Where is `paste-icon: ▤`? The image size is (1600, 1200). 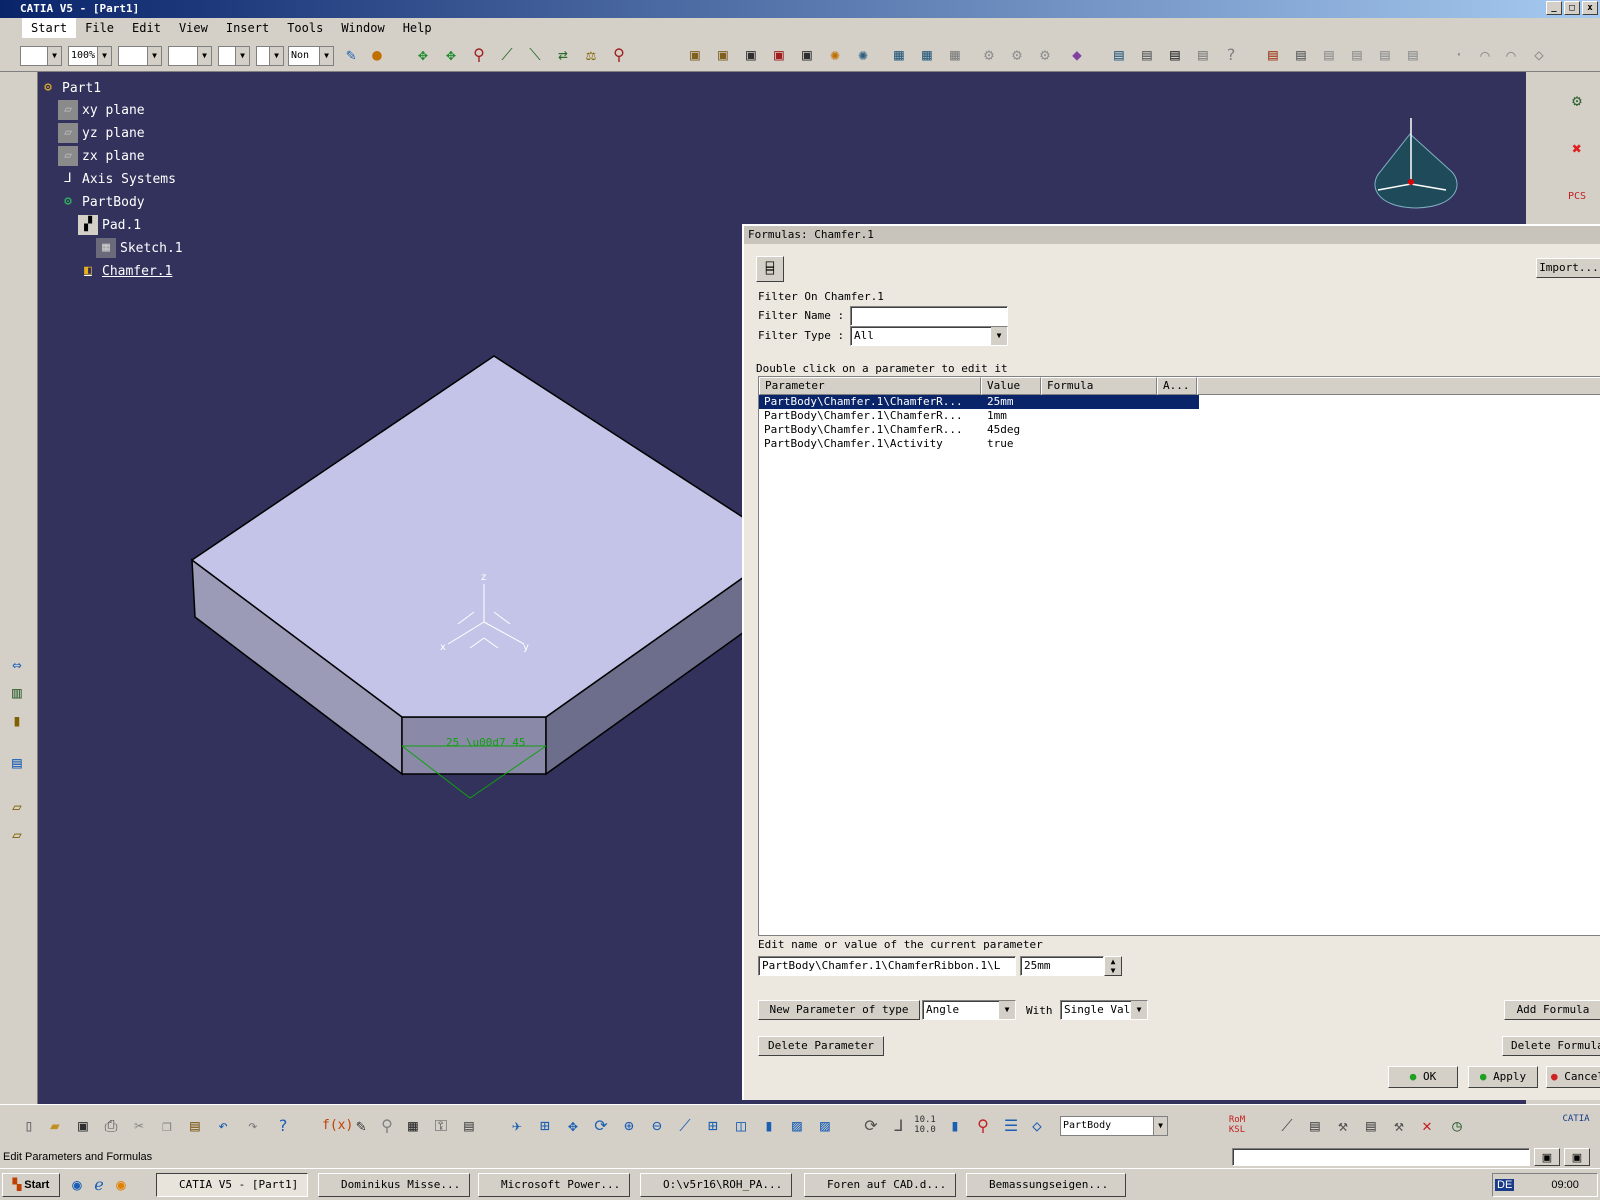 paste-icon: ▤ is located at coordinates (195, 1126).